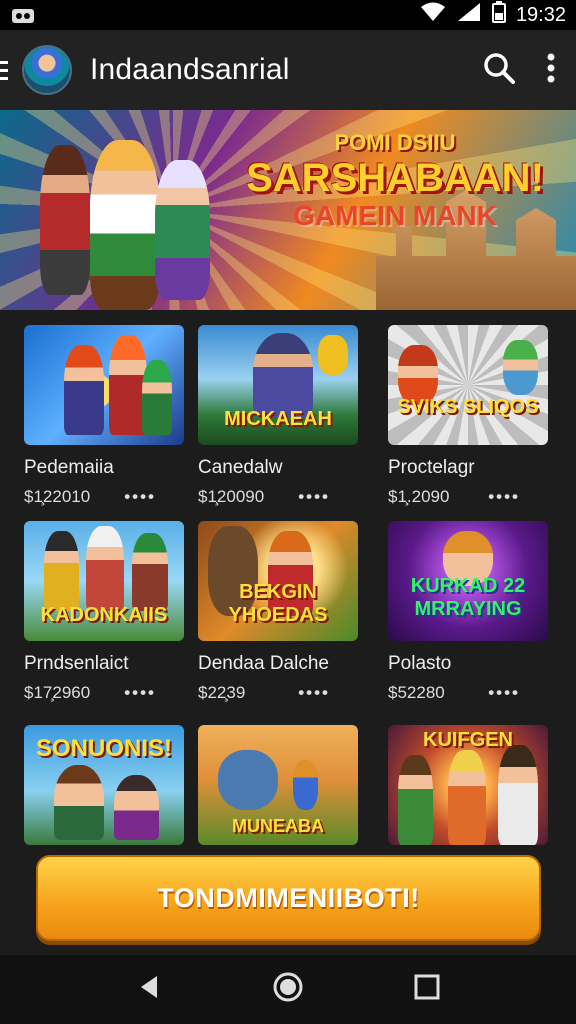 This screenshot has width=576, height=1024. What do you see at coordinates (468, 597) in the screenshot?
I see `game-art-title: KURKAD 22 MRRAYING` at bounding box center [468, 597].